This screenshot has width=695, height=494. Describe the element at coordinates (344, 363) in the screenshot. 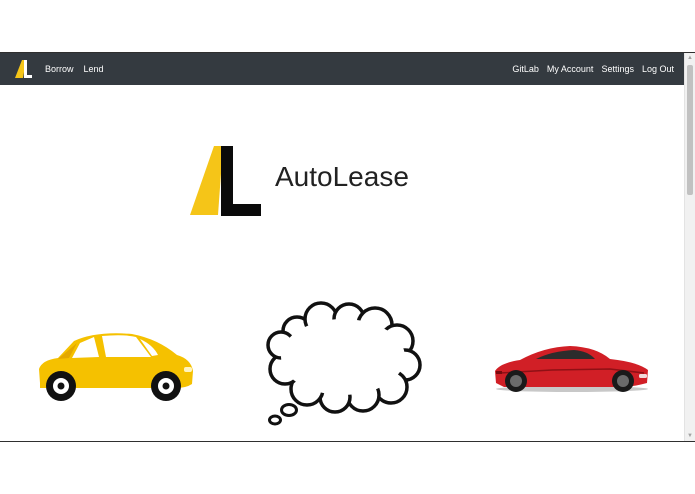

I see `thought-cloud-icon` at that location.